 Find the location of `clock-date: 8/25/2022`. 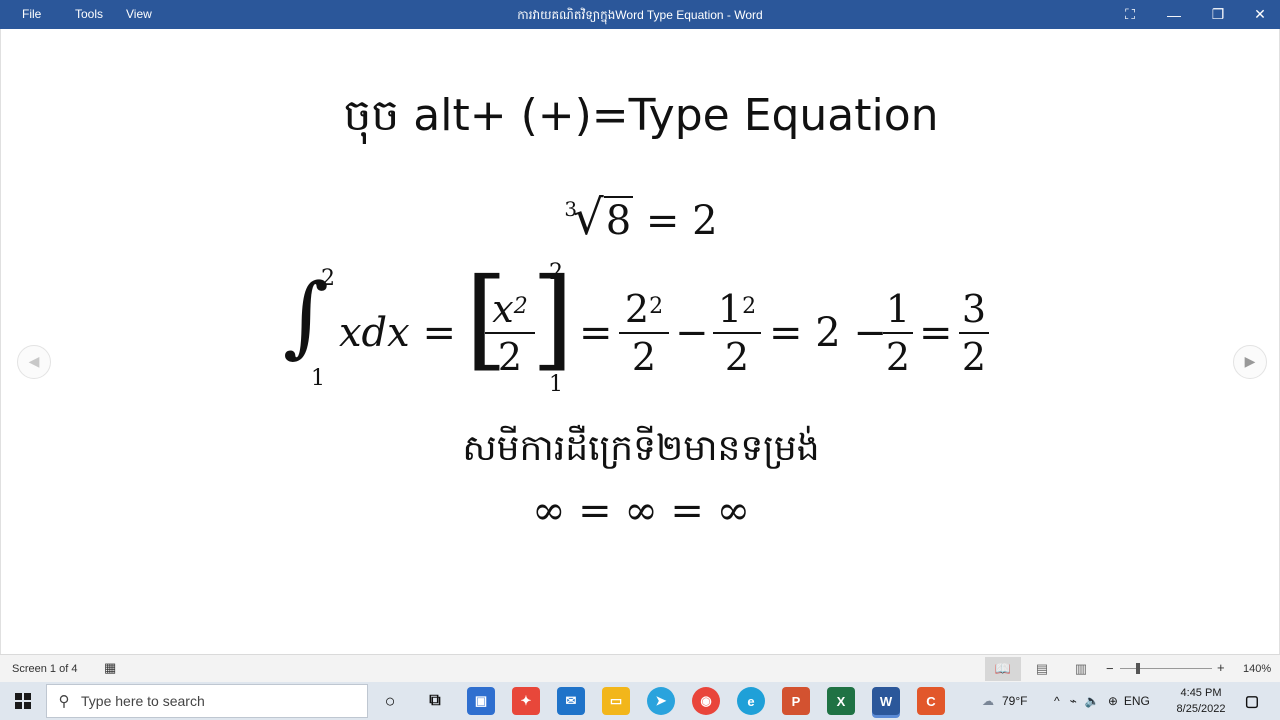

clock-date: 8/25/2022 is located at coordinates (1201, 709).